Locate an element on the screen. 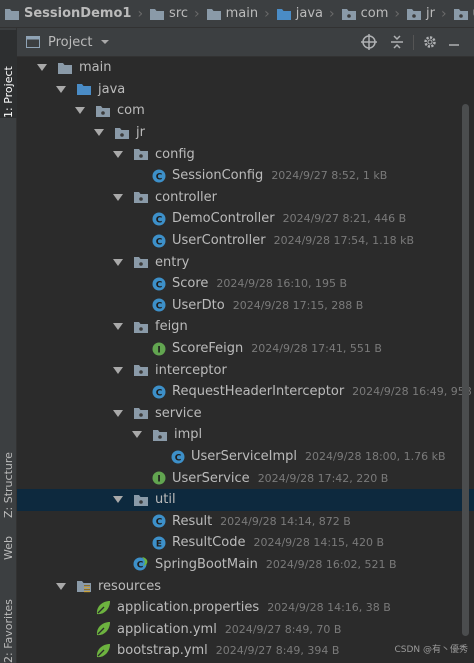 This screenshot has height=663, width=474. tree-vertical-scrollbar is located at coordinates (465, 370).